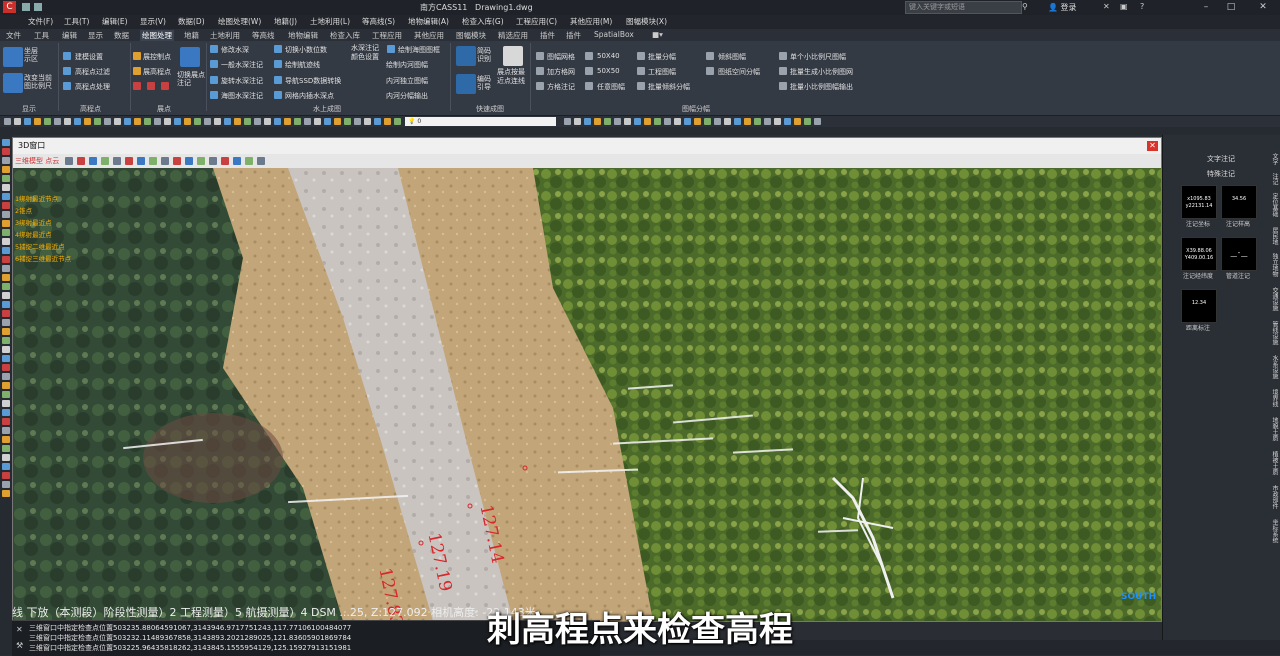  Describe the element at coordinates (345, 35) in the screenshot. I see `tab-check: 检查入库` at that location.